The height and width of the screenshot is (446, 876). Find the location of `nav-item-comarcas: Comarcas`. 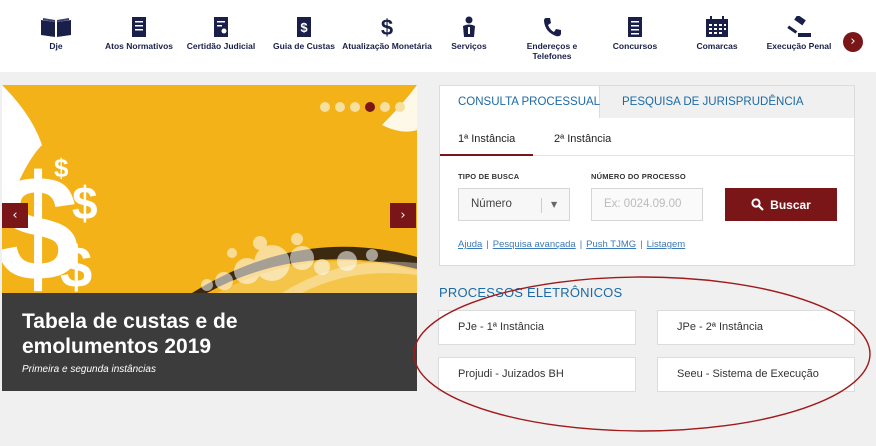

nav-item-comarcas: Comarcas is located at coordinates (717, 33).